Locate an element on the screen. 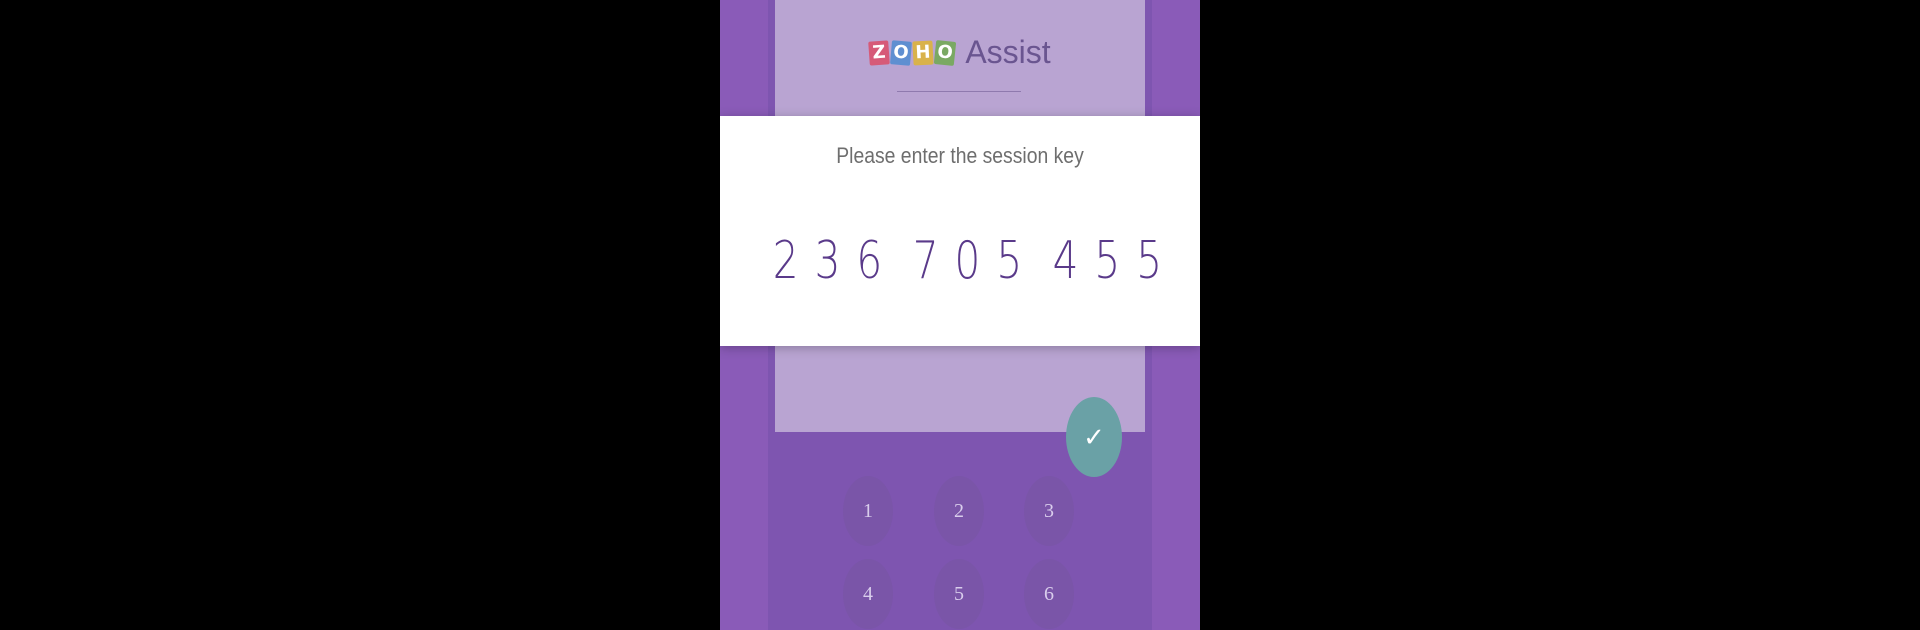  confirm-button: ✓ is located at coordinates (1094, 437).